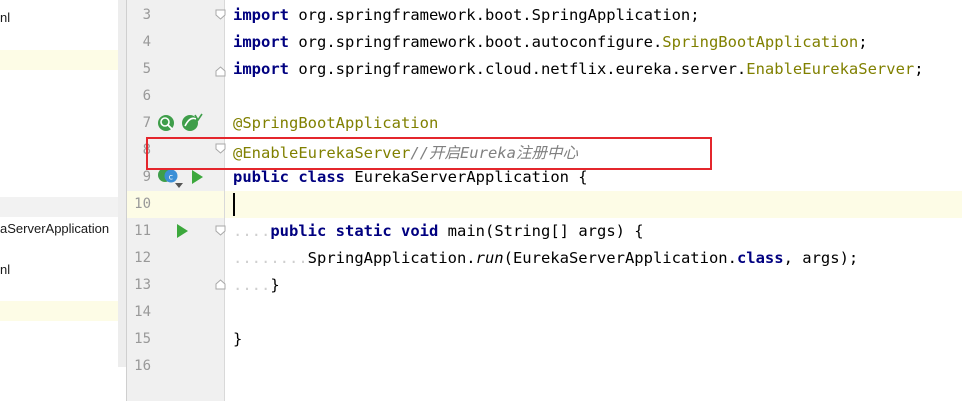 This screenshot has height=401, width=962. What do you see at coordinates (122, 183) in the screenshot?
I see `project-panel-scrollbar` at bounding box center [122, 183].